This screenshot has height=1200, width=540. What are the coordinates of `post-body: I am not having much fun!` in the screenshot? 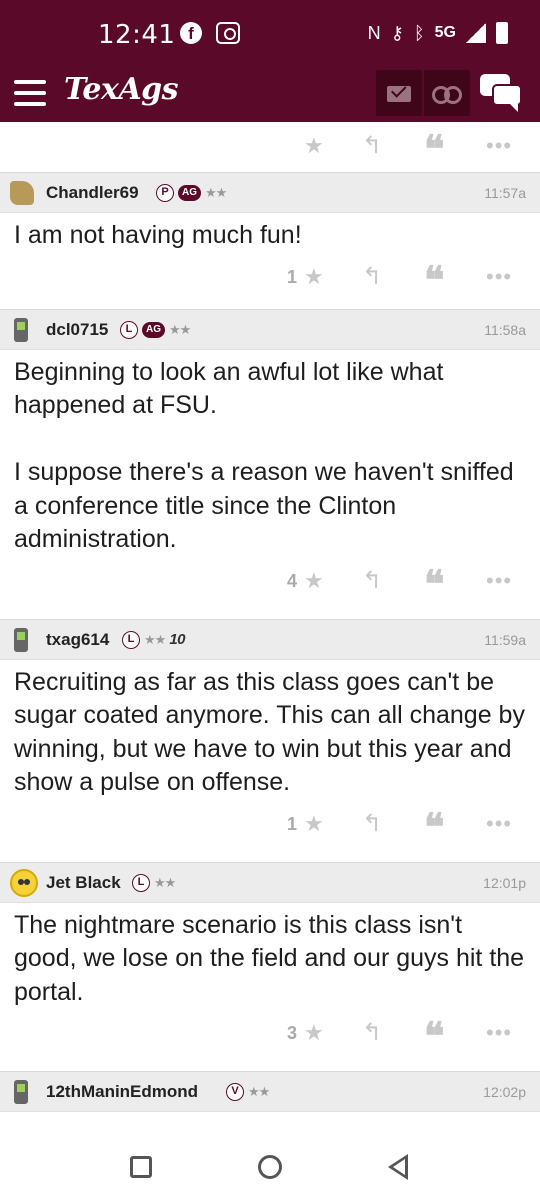 It's located at (158, 235).